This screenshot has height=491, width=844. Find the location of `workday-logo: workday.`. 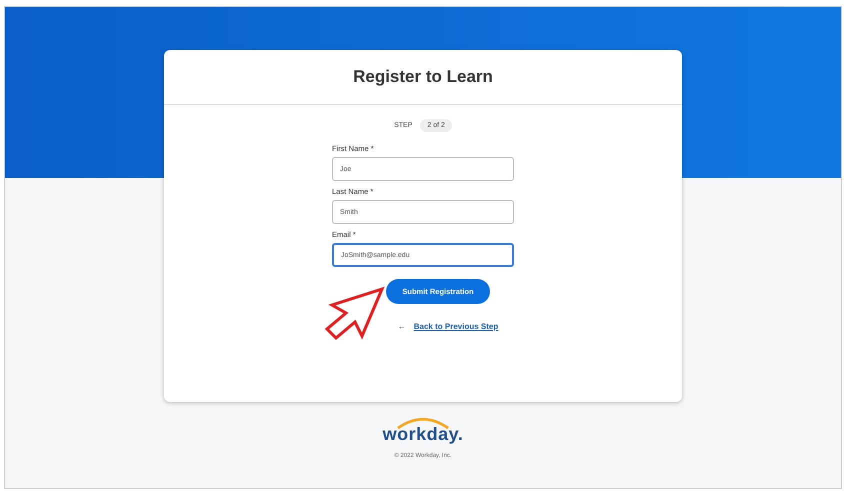

workday-logo: workday. is located at coordinates (423, 430).